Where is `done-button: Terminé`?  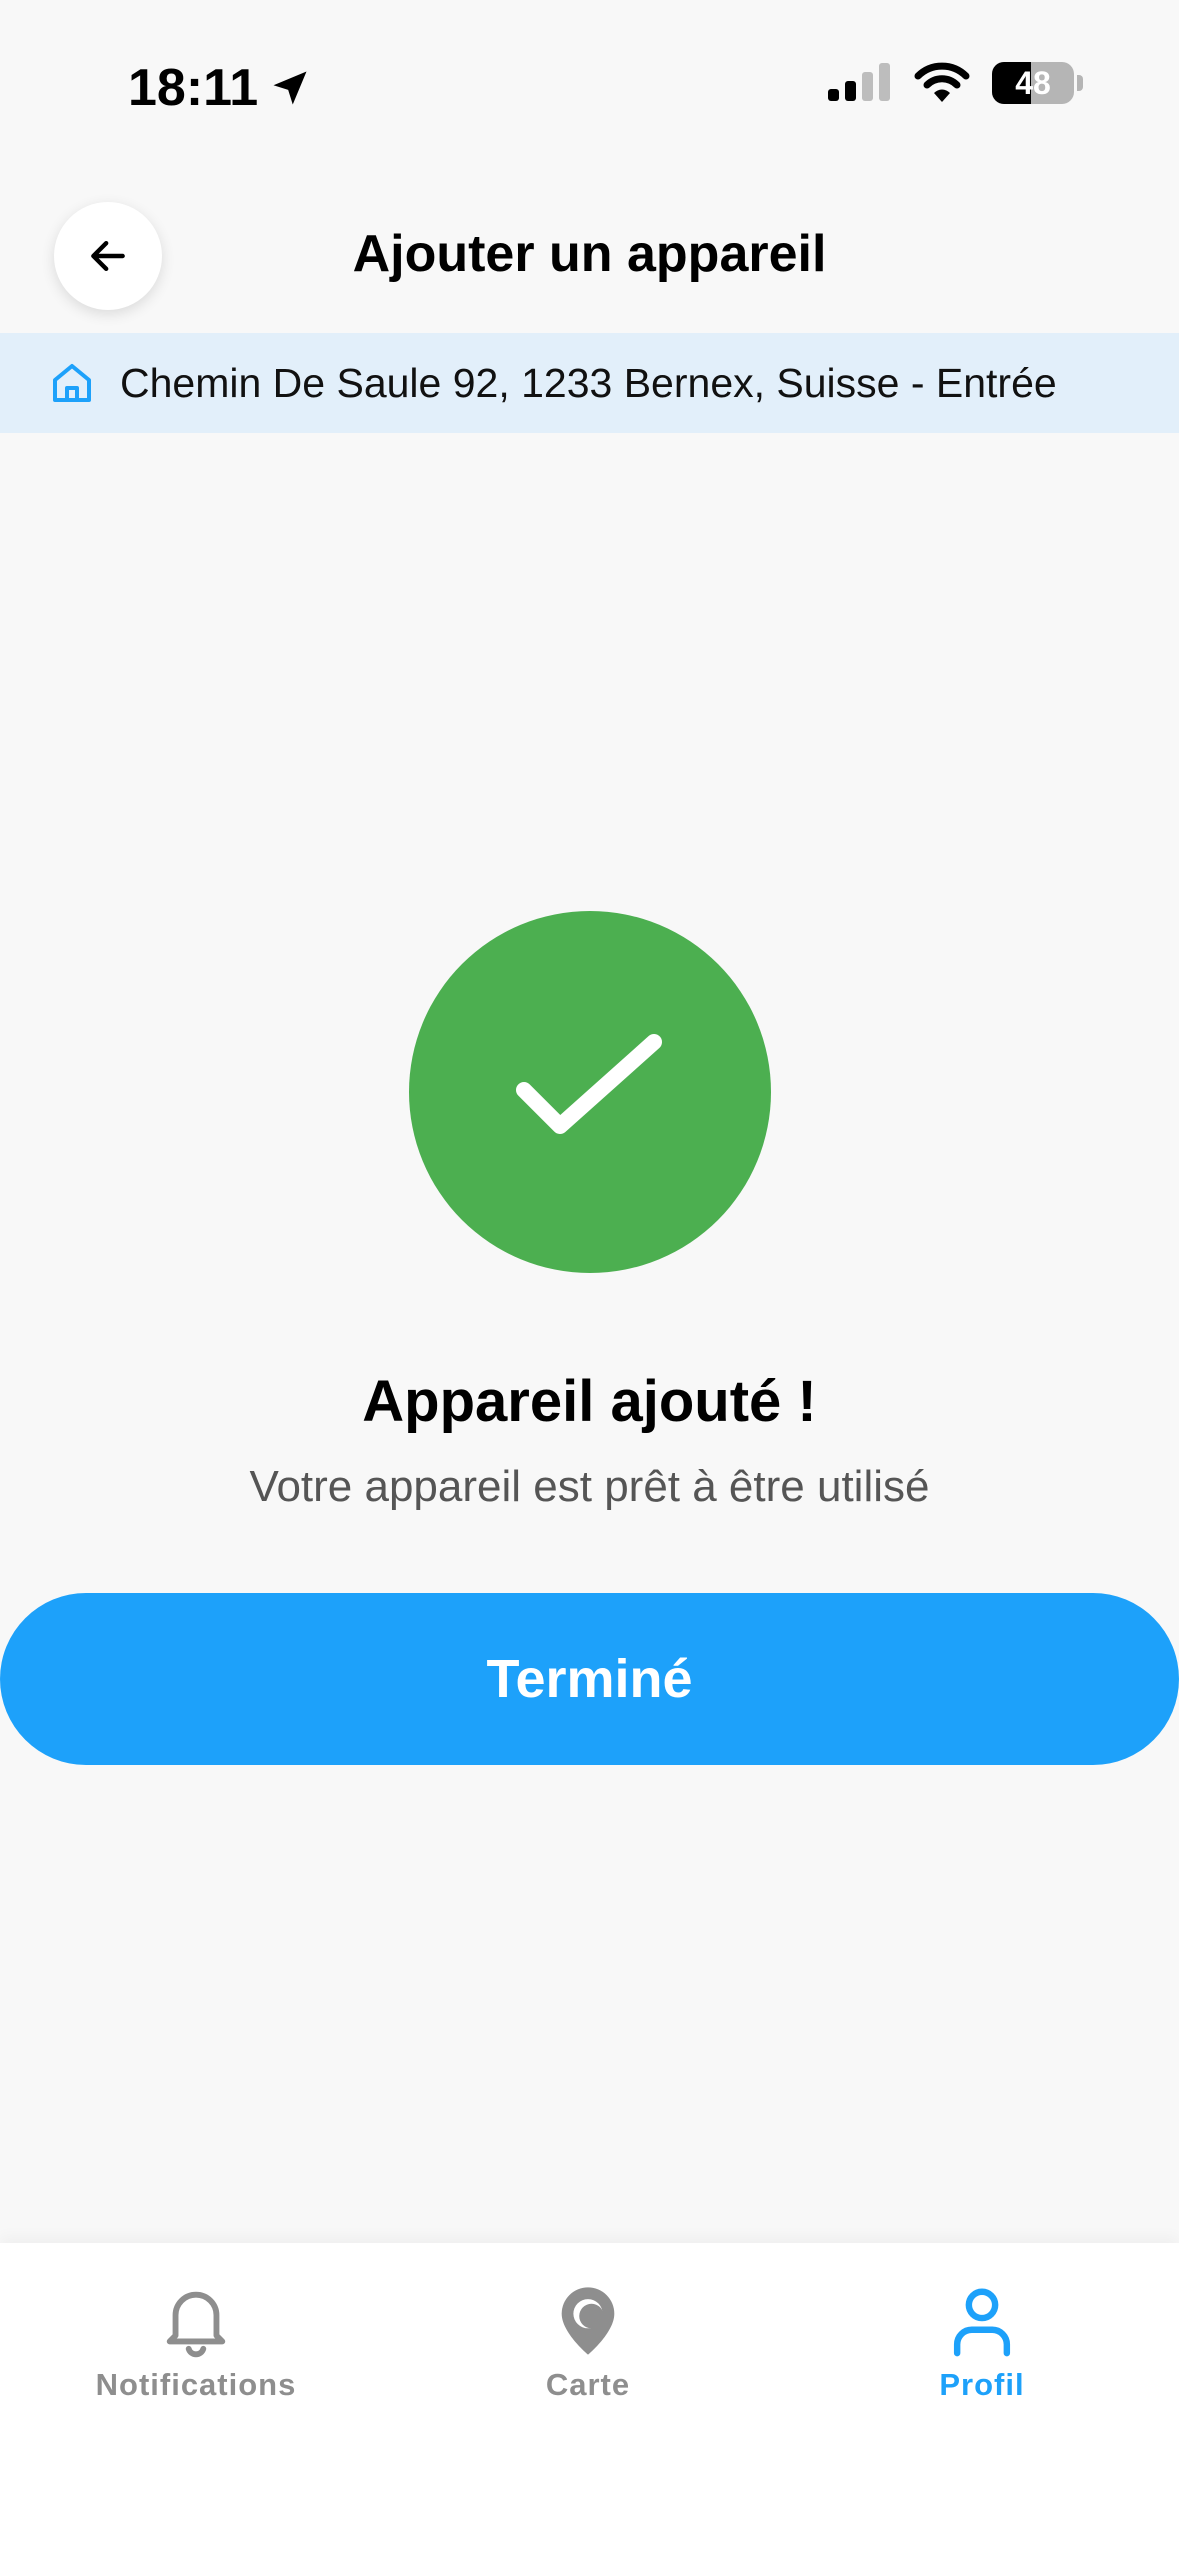
done-button: Terminé is located at coordinates (589, 1679).